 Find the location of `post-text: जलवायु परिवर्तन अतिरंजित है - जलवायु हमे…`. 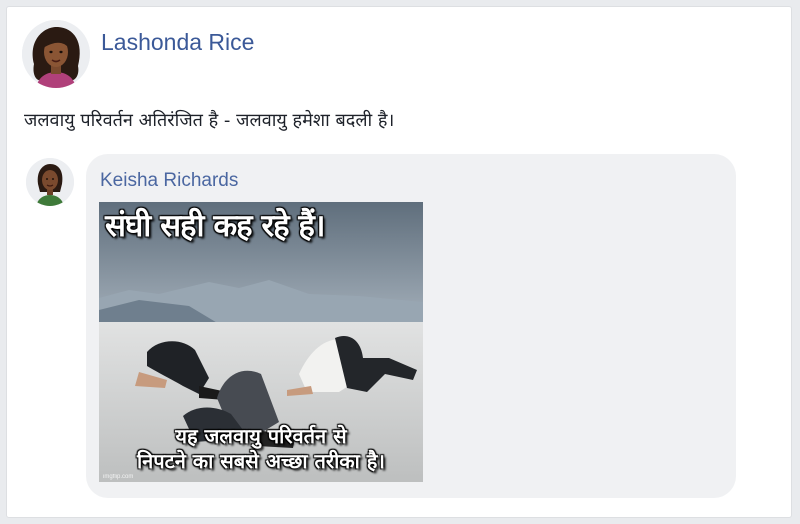

post-text: जलवायु परिवर्तन अतिरंजित है - जलवायु हमे… is located at coordinates (209, 120).